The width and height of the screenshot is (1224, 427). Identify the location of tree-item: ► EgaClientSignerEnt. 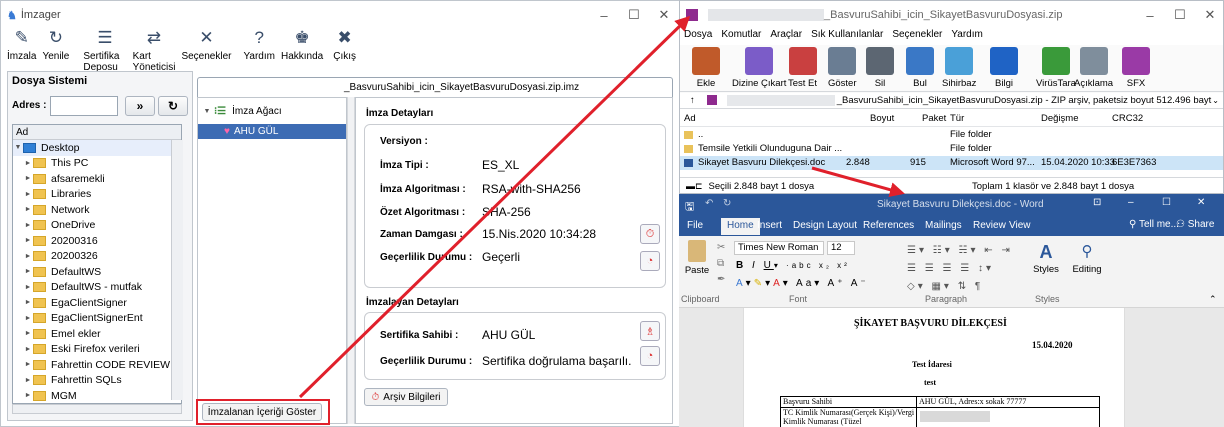
(97, 319).